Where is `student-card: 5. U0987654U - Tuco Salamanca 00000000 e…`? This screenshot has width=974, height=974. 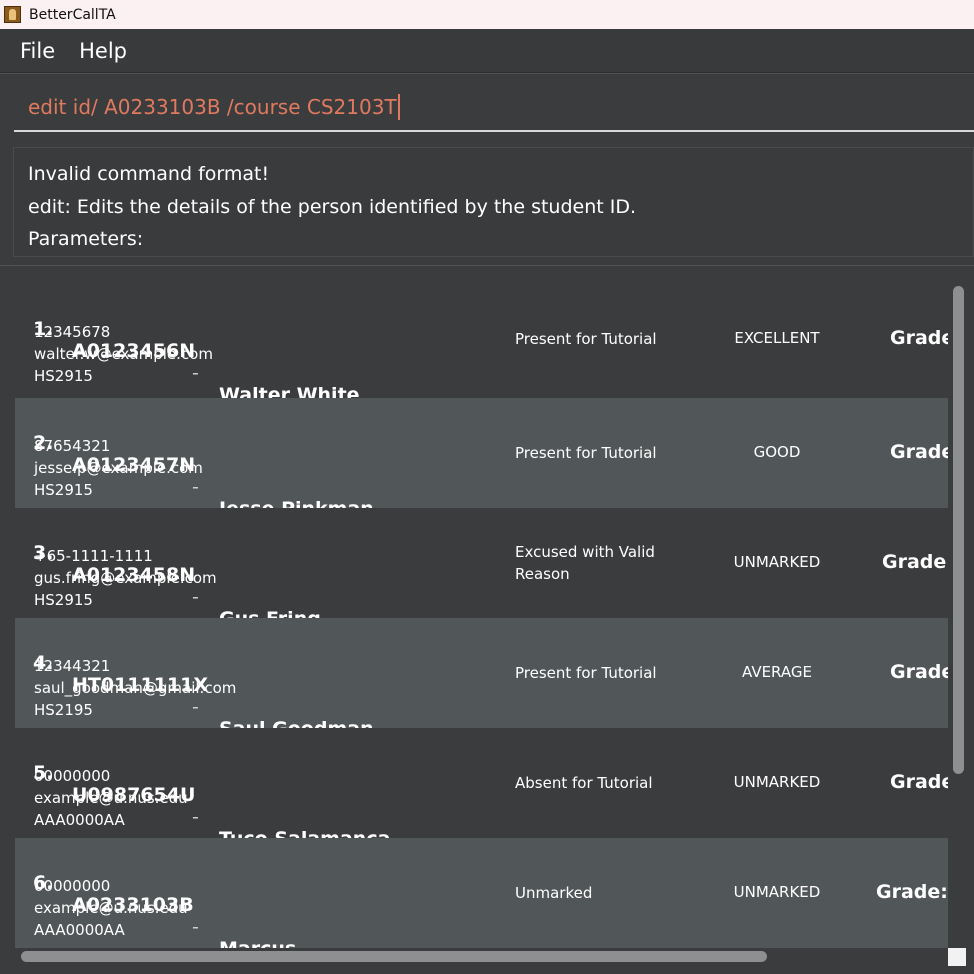
student-card: 5. U0987654U - Tuco Salamanca 00000000 e… is located at coordinates (481, 789).